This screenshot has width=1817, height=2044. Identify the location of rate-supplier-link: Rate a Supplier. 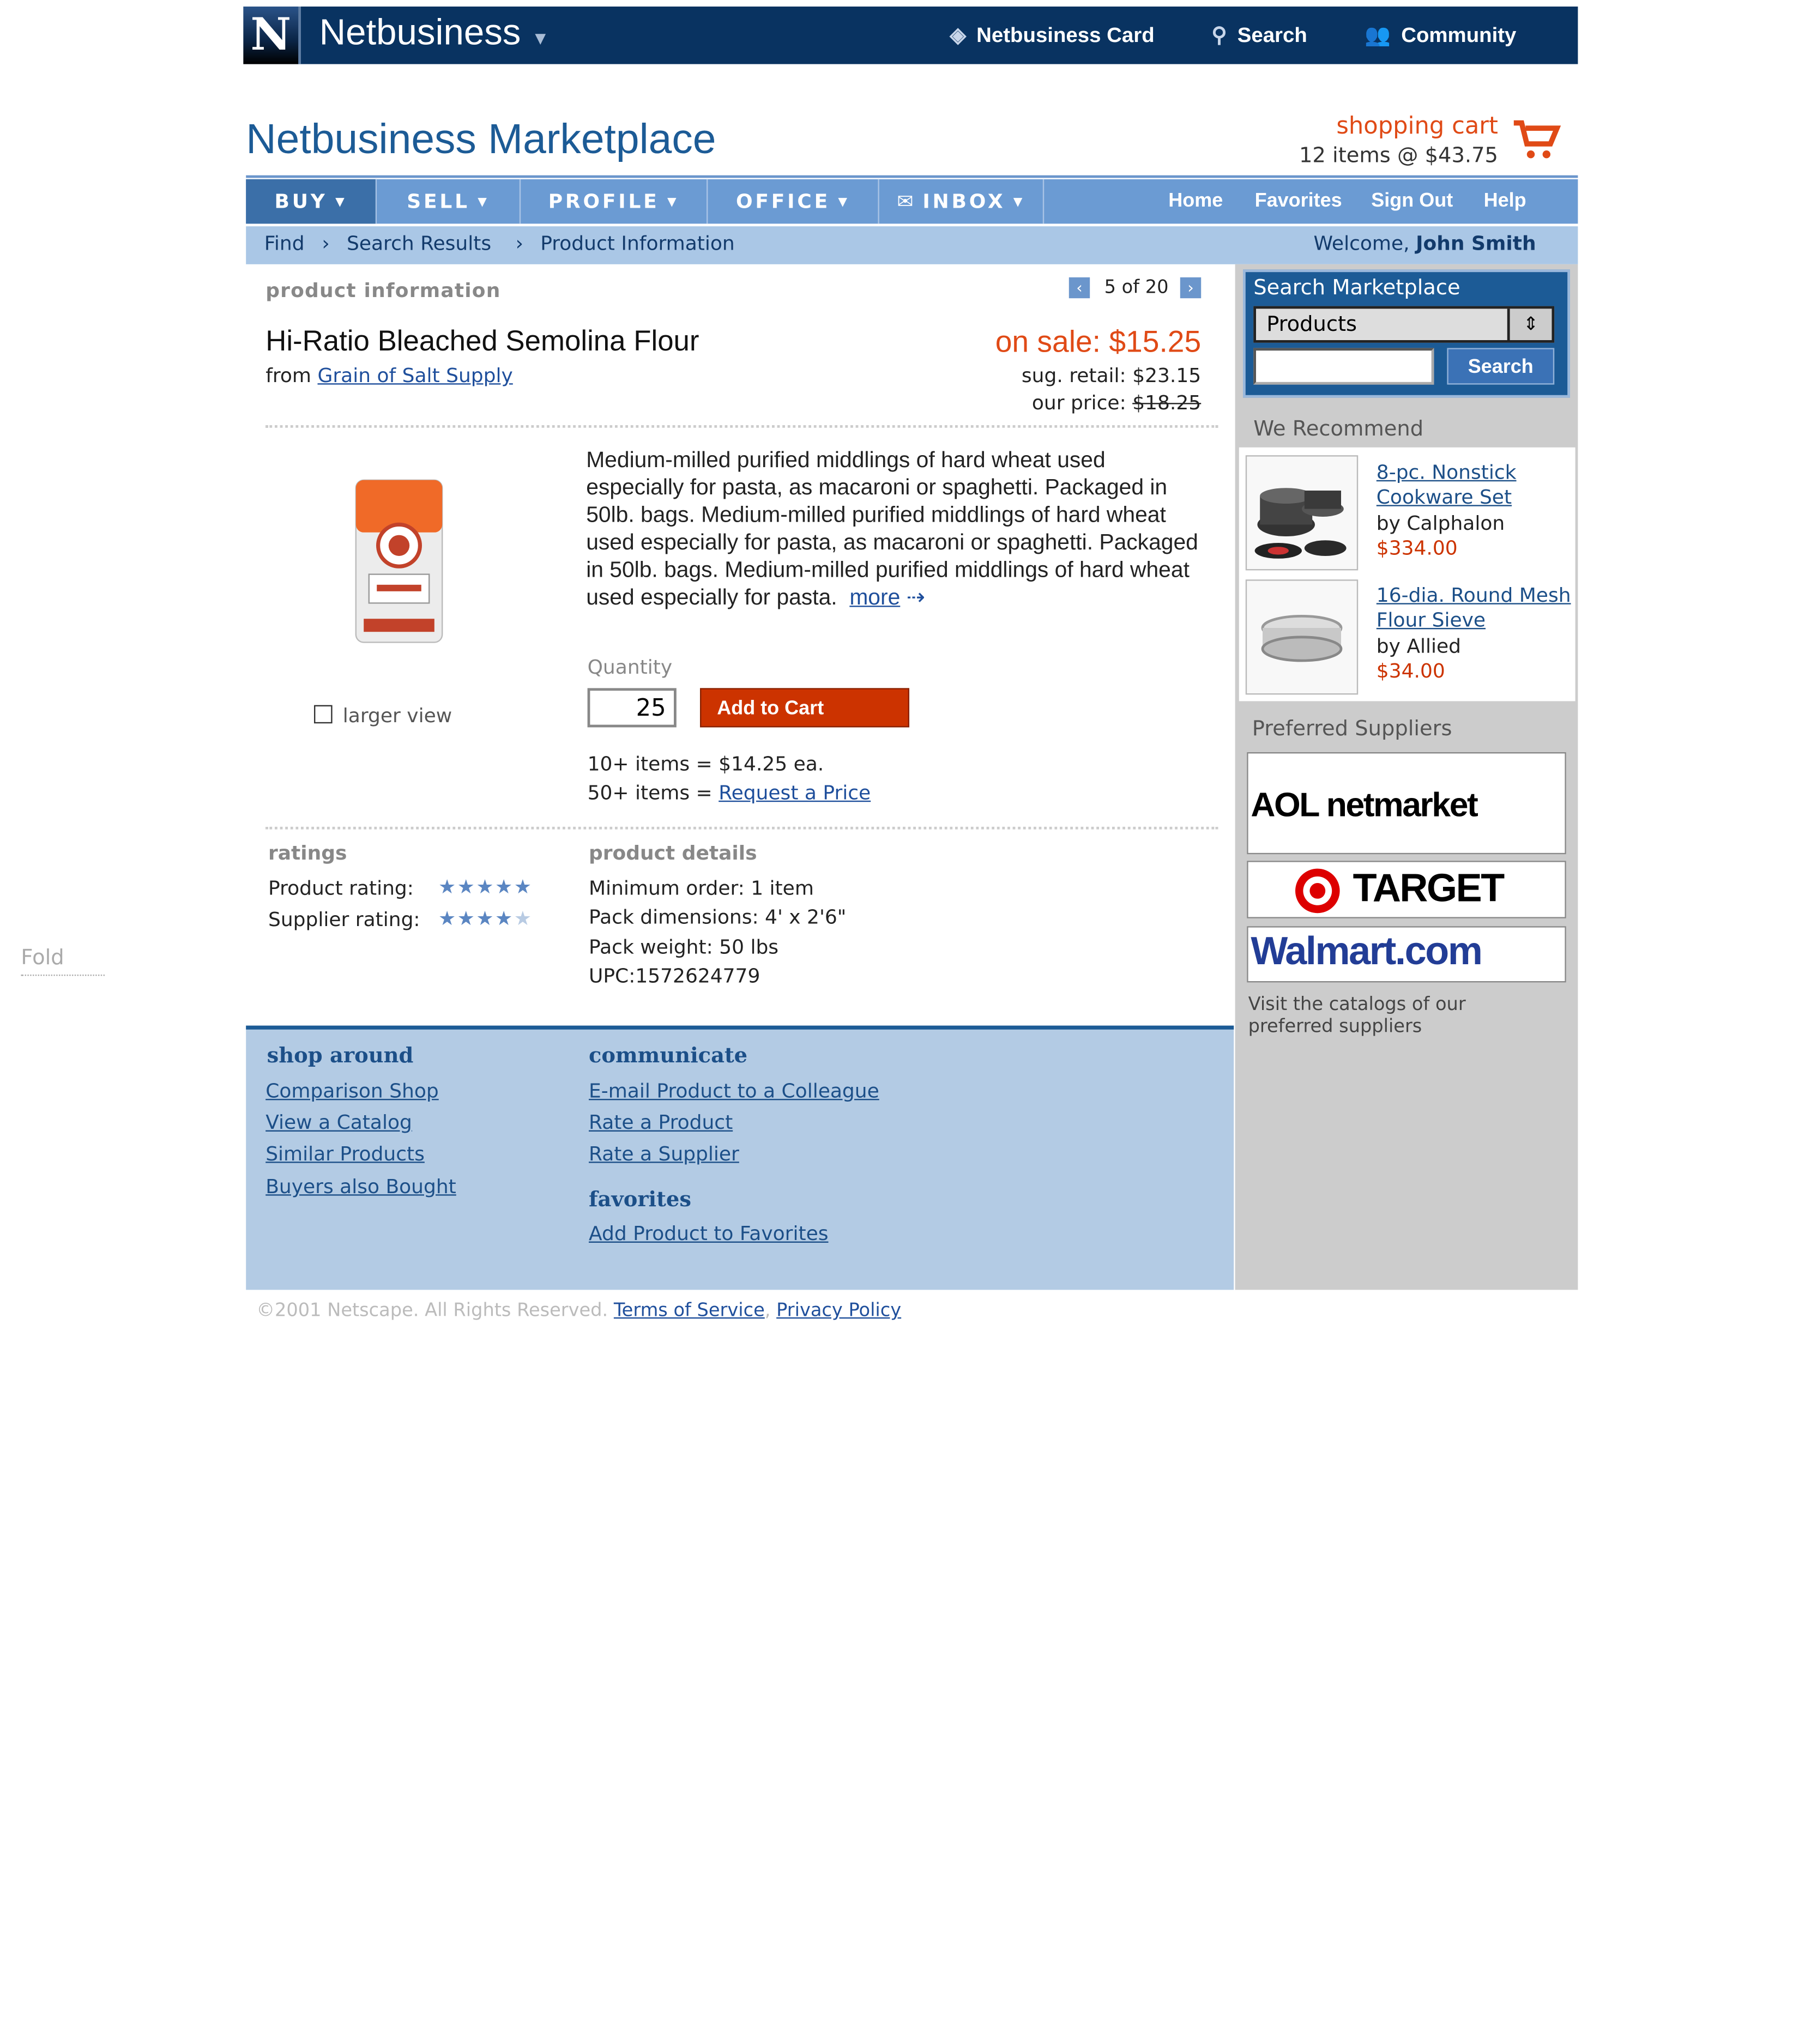
(664, 1153).